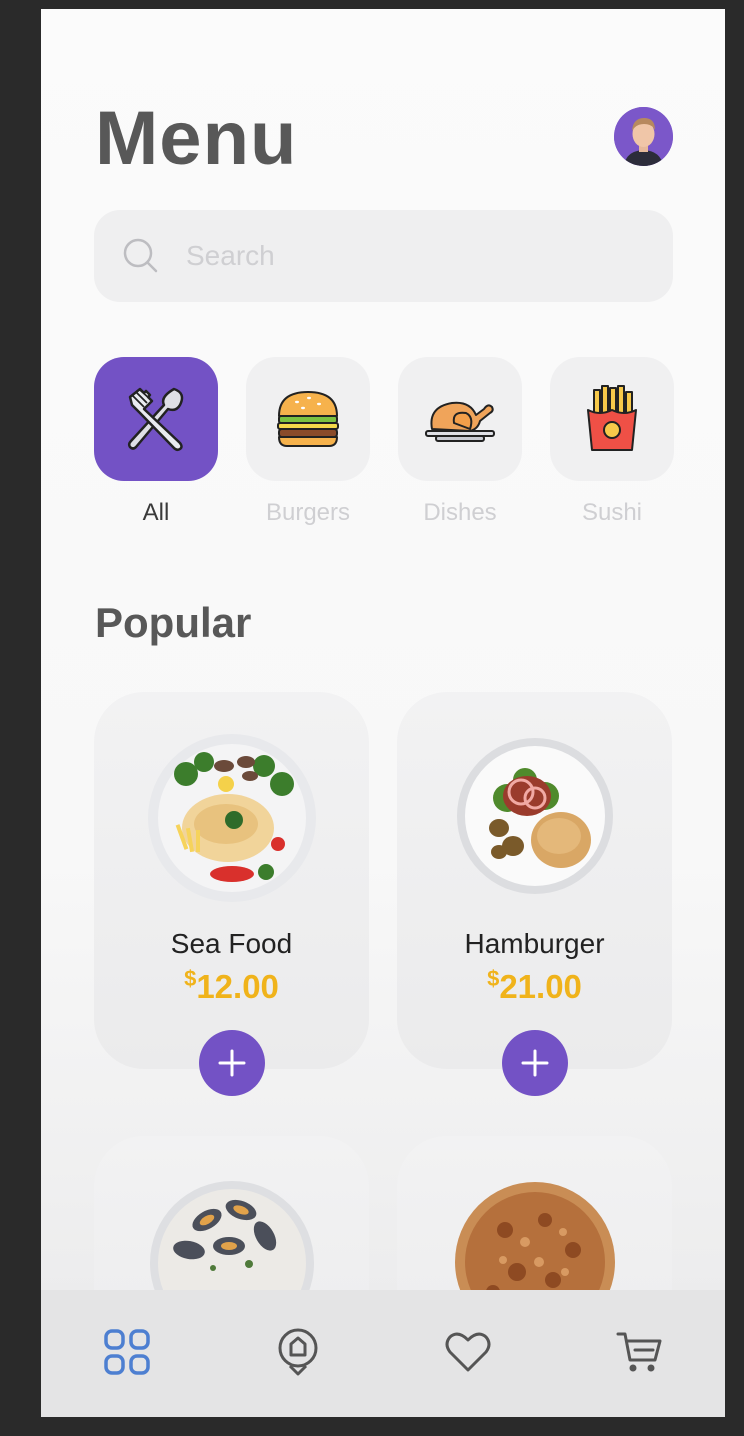  Describe the element at coordinates (308, 512) in the screenshot. I see `category-label: Burgers` at that location.